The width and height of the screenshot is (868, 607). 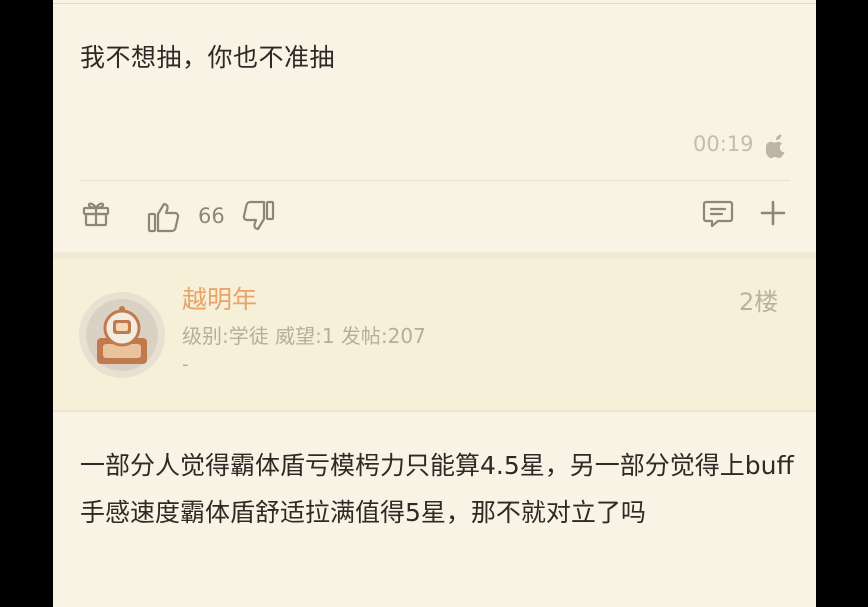 What do you see at coordinates (164, 217) in the screenshot?
I see `like-icon` at bounding box center [164, 217].